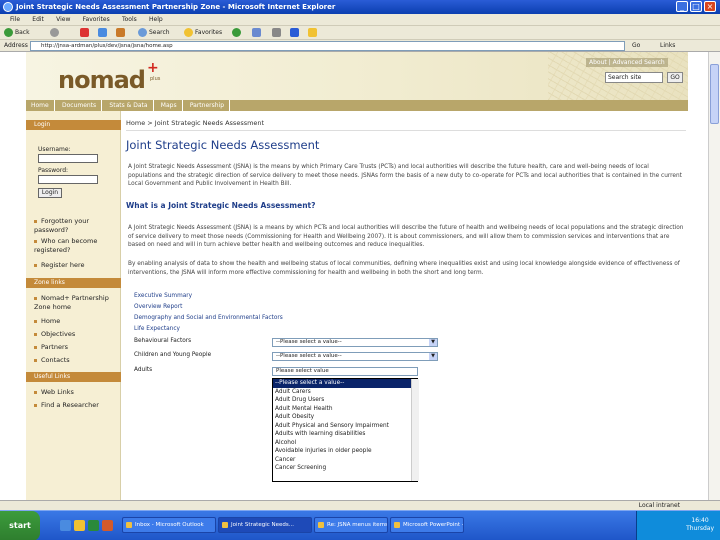  What do you see at coordinates (675, 77) in the screenshot?
I see `site-search-go-button: GO` at bounding box center [675, 77].